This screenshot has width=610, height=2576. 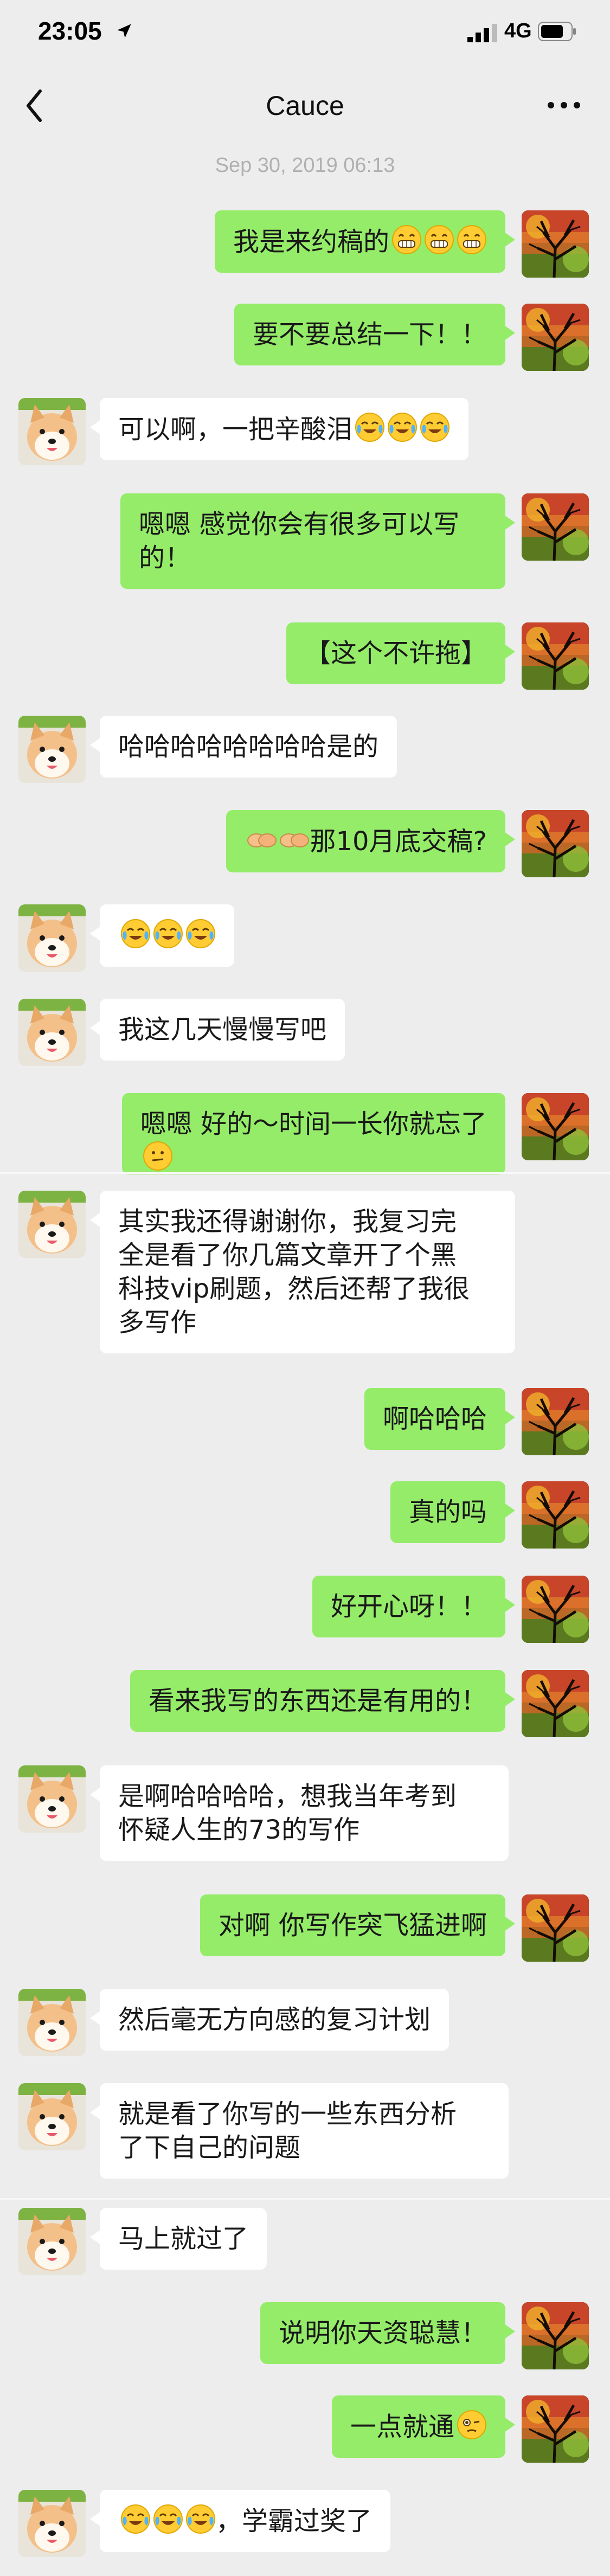 What do you see at coordinates (124, 31) in the screenshot?
I see `location-arrow-icon` at bounding box center [124, 31].